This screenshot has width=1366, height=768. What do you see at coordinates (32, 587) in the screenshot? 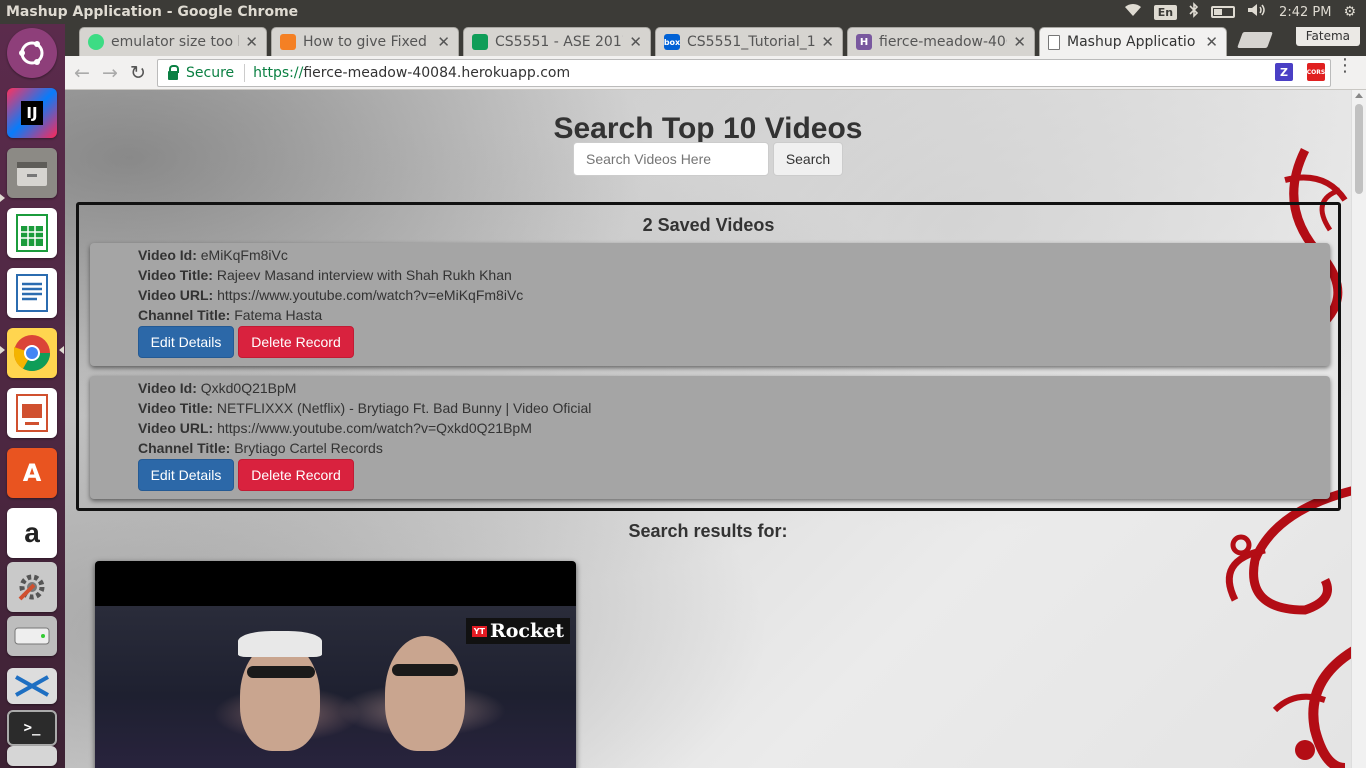
I see `system-settings-icon` at bounding box center [32, 587].